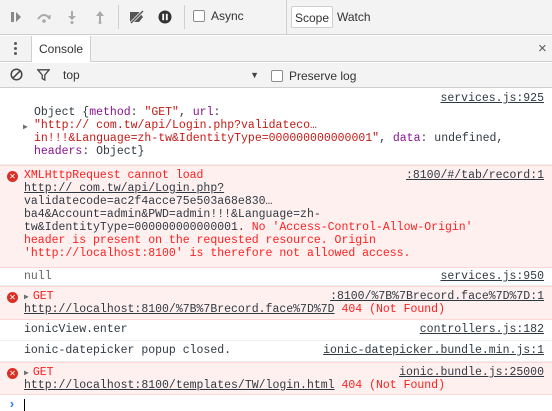 The width and height of the screenshot is (552, 411). Describe the element at coordinates (276, 403) in the screenshot. I see `console-prompt: ›` at that location.